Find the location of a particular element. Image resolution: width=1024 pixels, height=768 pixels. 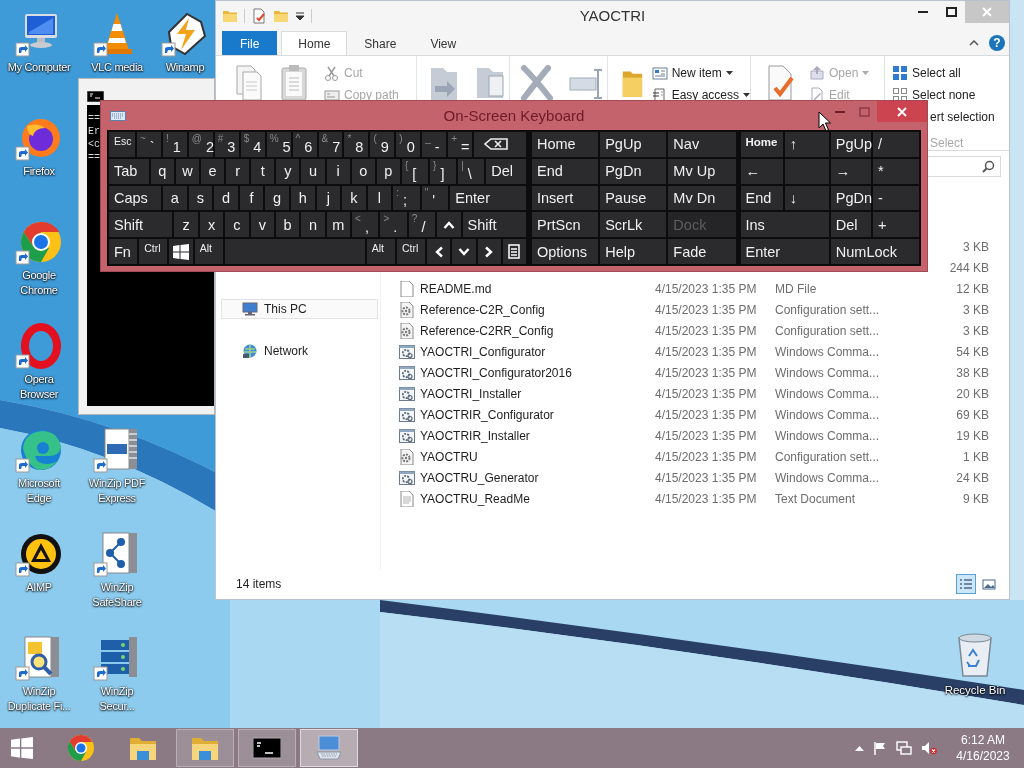

keyboard-key: d is located at coordinates (226, 198).